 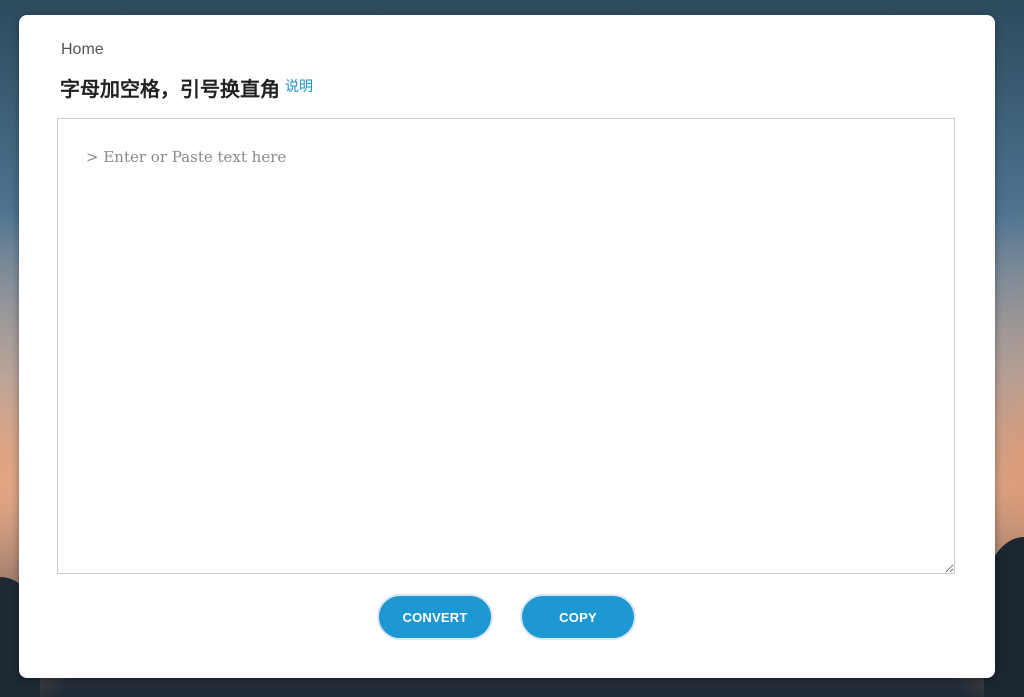 What do you see at coordinates (299, 86) in the screenshot?
I see `help-link: 说明` at bounding box center [299, 86].